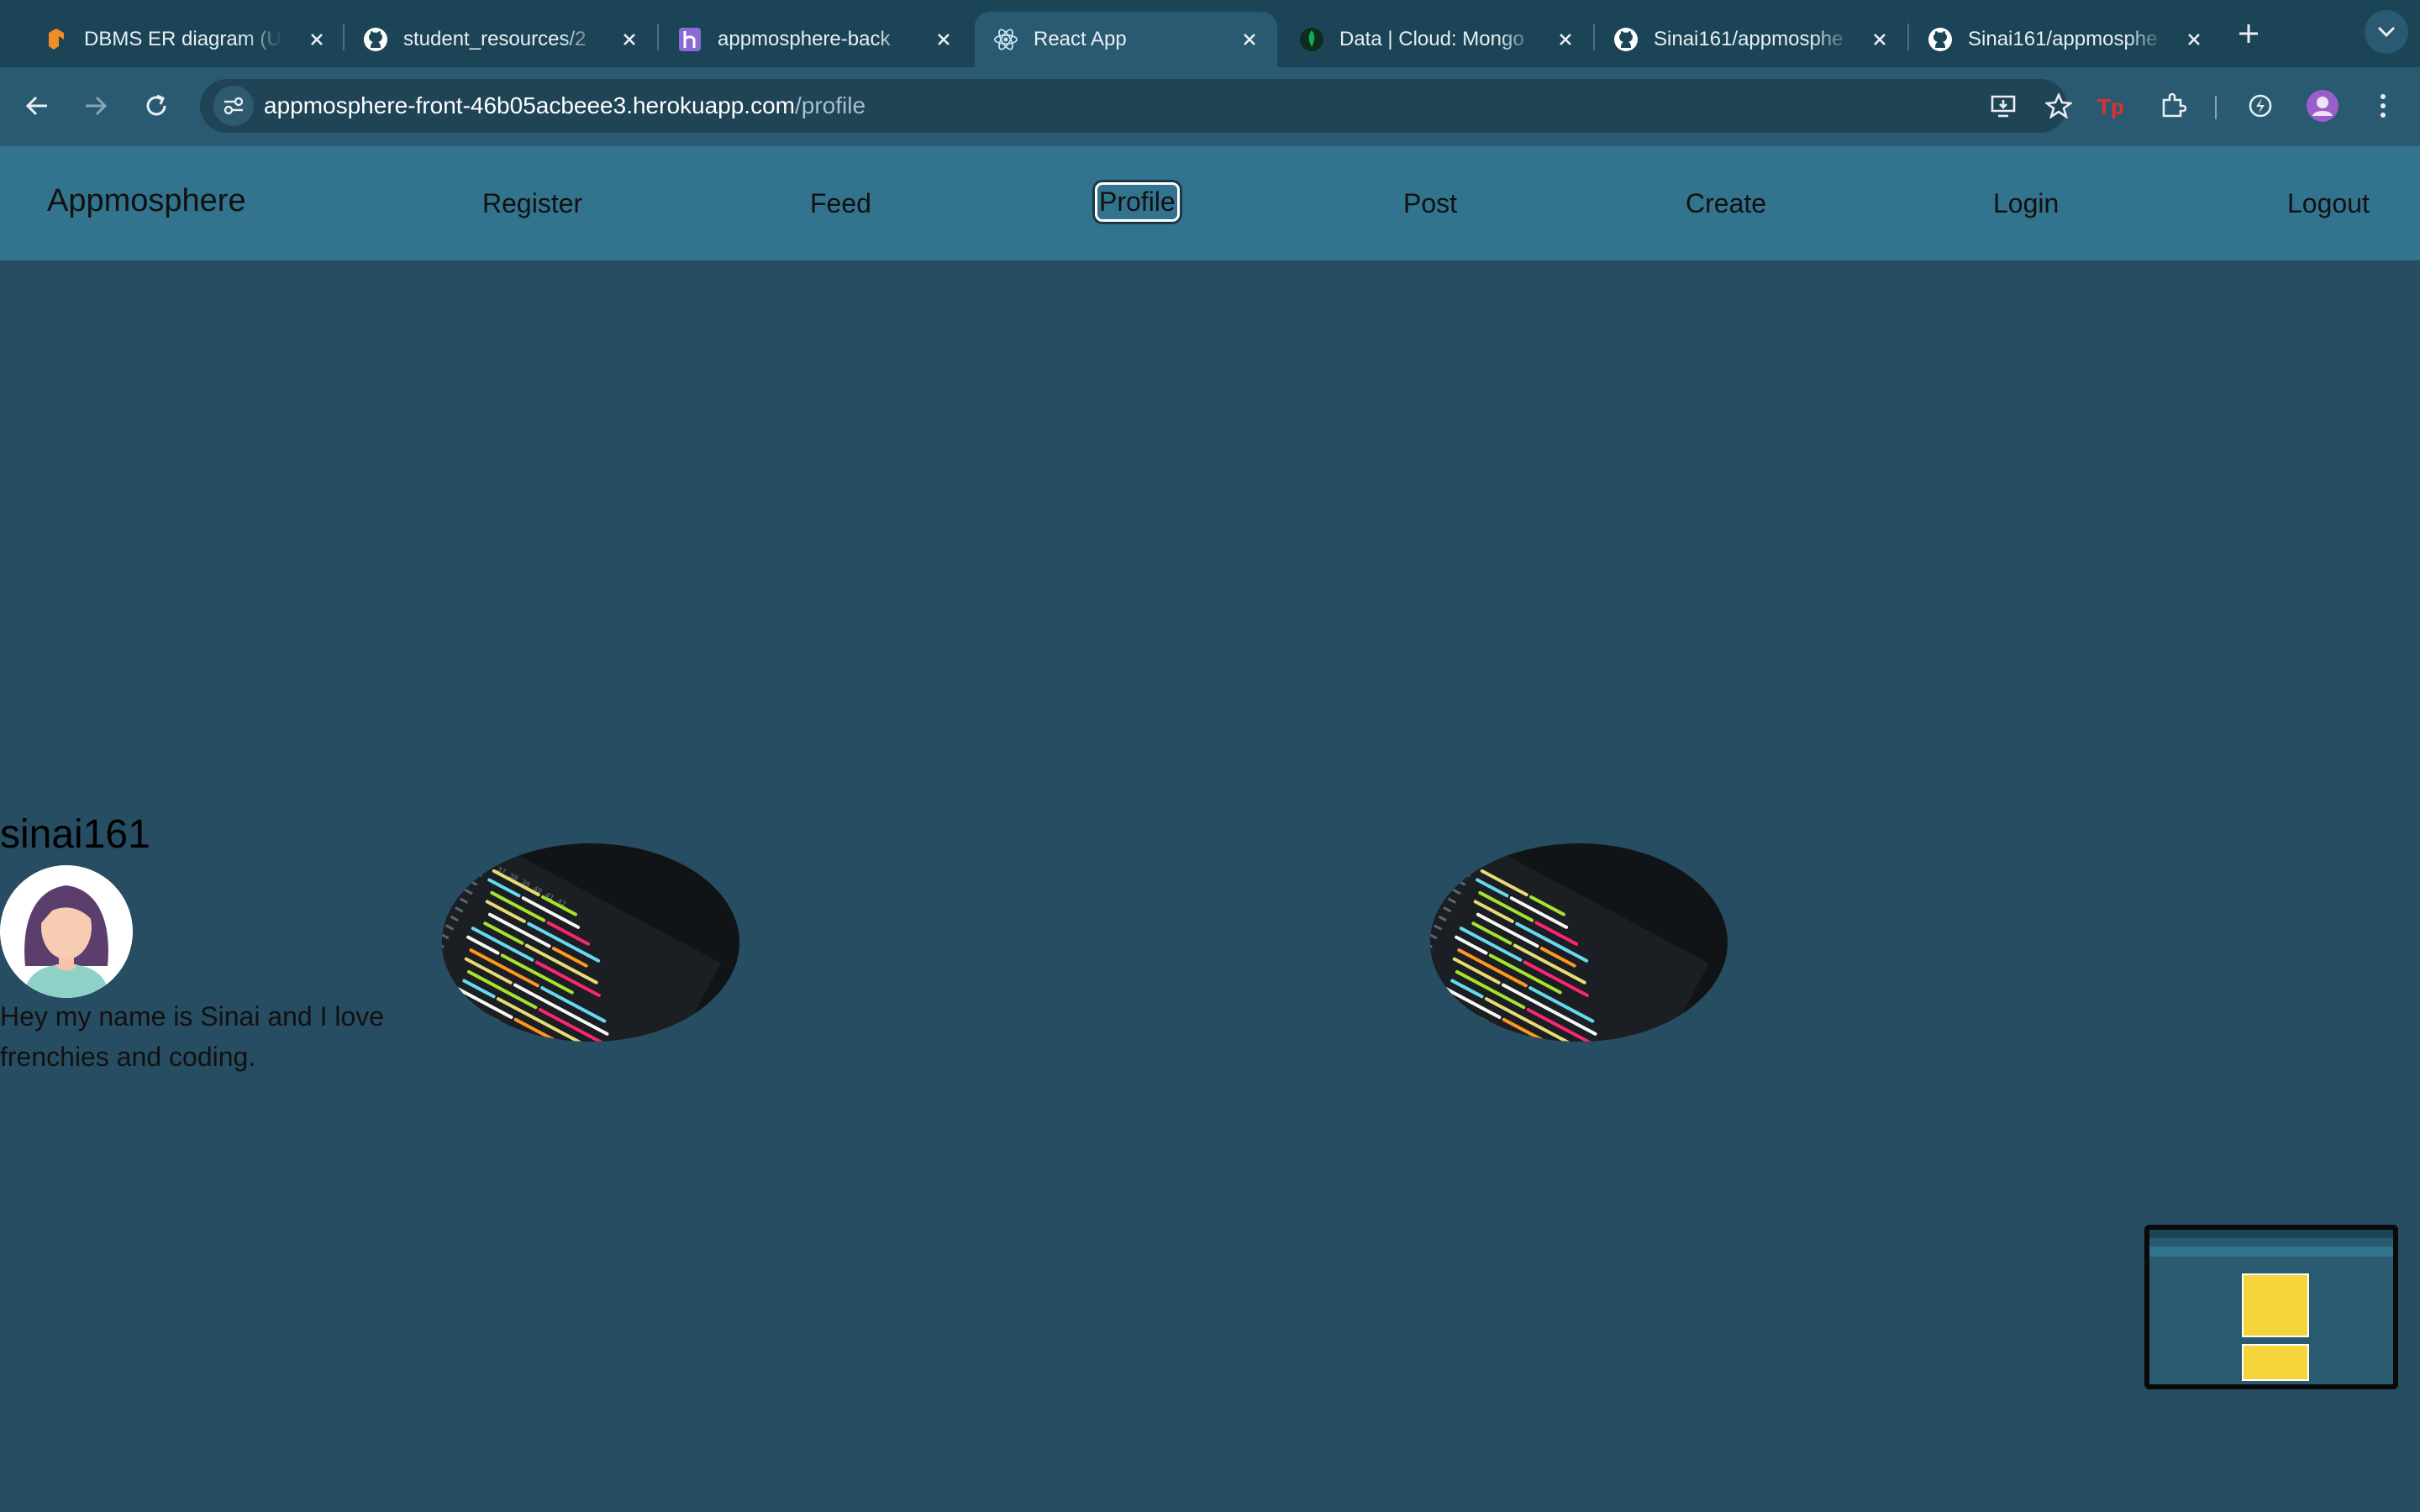 The image size is (2420, 1512). What do you see at coordinates (146, 201) in the screenshot?
I see `brand-logo: Appmosphere` at bounding box center [146, 201].